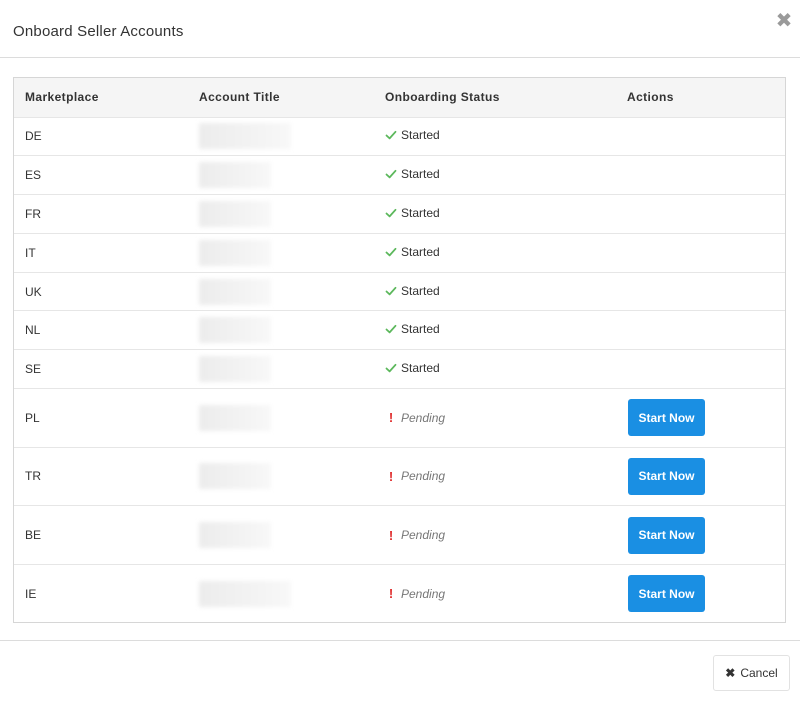 The width and height of the screenshot is (800, 708). I want to click on table-row: NL Started, so click(399, 330).